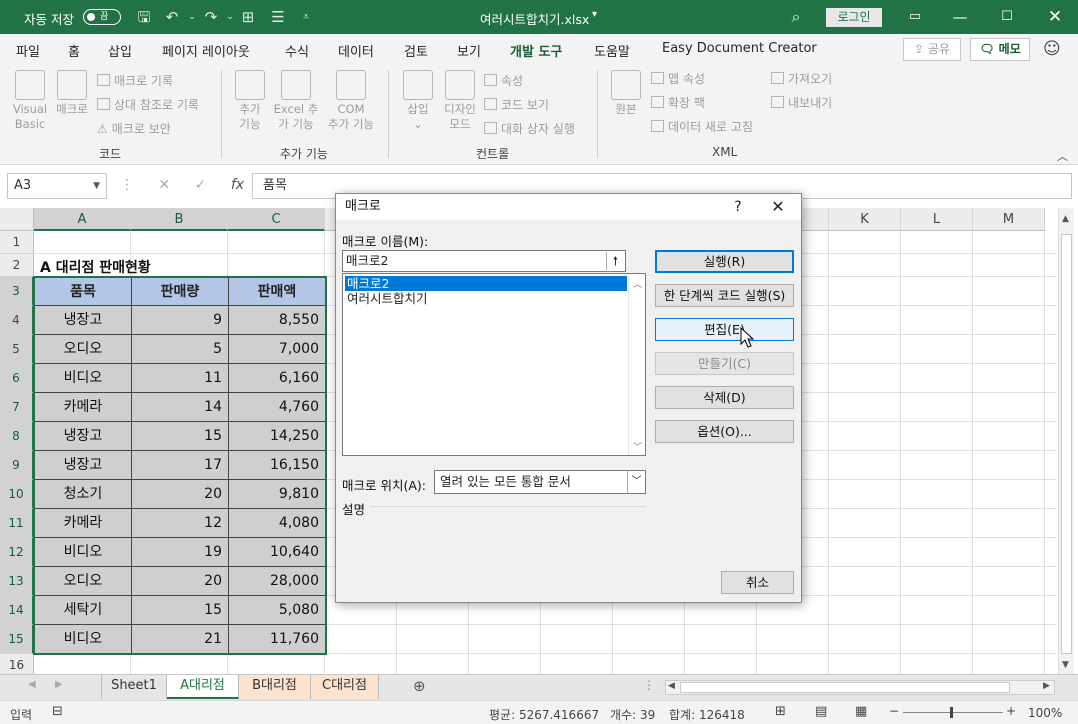 This screenshot has width=1078, height=724. I want to click on h-scroll-thumb, so click(845, 687).